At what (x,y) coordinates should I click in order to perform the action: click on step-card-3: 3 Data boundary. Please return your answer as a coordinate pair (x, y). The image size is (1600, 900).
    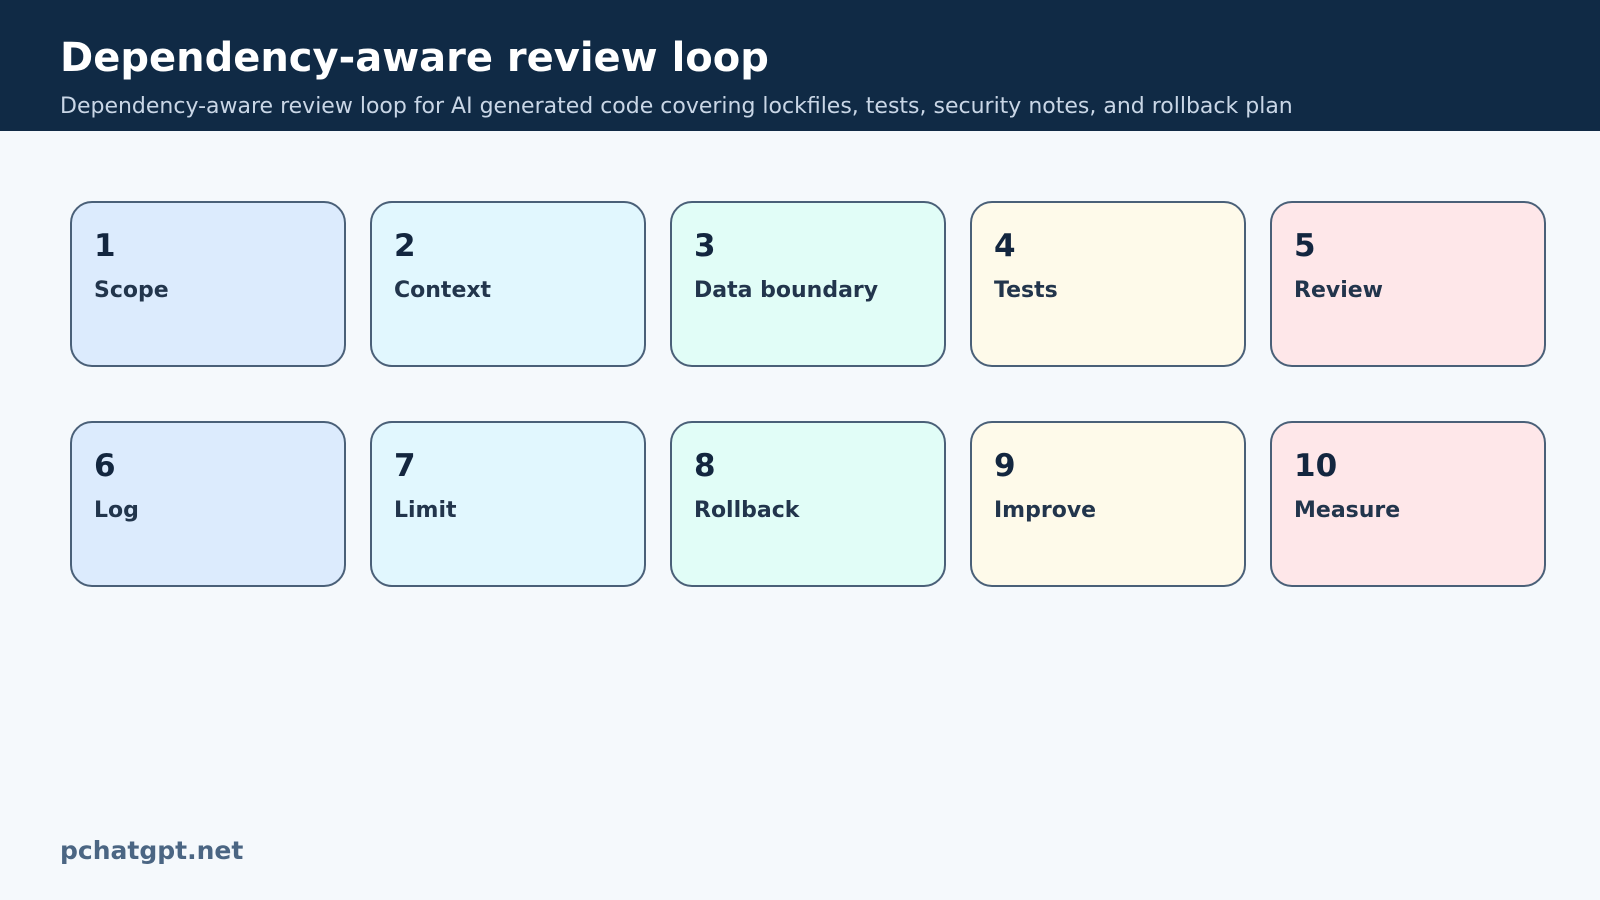
    Looking at the image, I should click on (808, 284).